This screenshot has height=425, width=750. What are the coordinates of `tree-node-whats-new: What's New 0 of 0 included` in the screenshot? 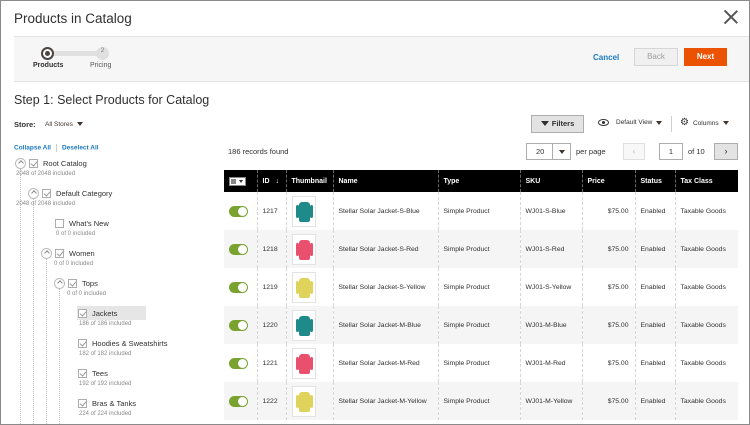 It's located at (83, 230).